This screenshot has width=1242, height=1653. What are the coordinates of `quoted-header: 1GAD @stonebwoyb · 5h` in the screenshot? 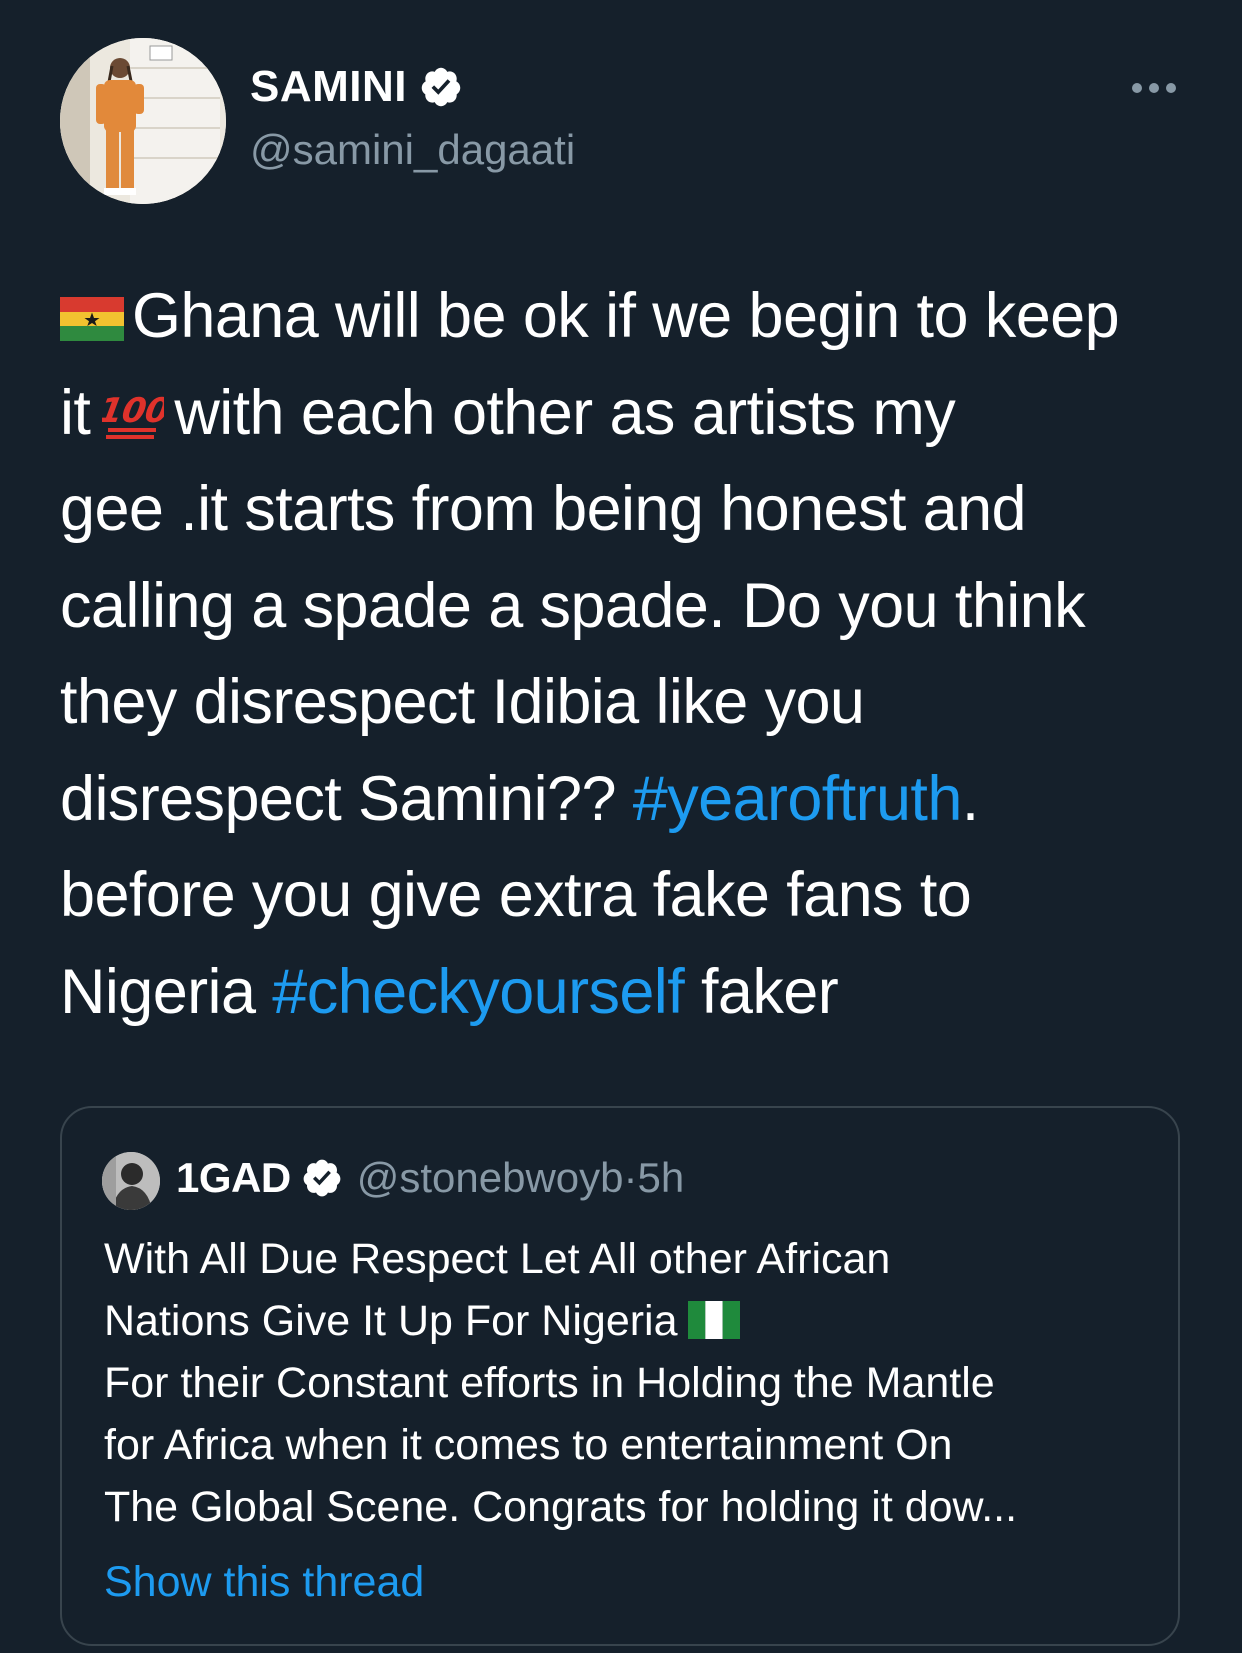 It's located at (430, 1178).